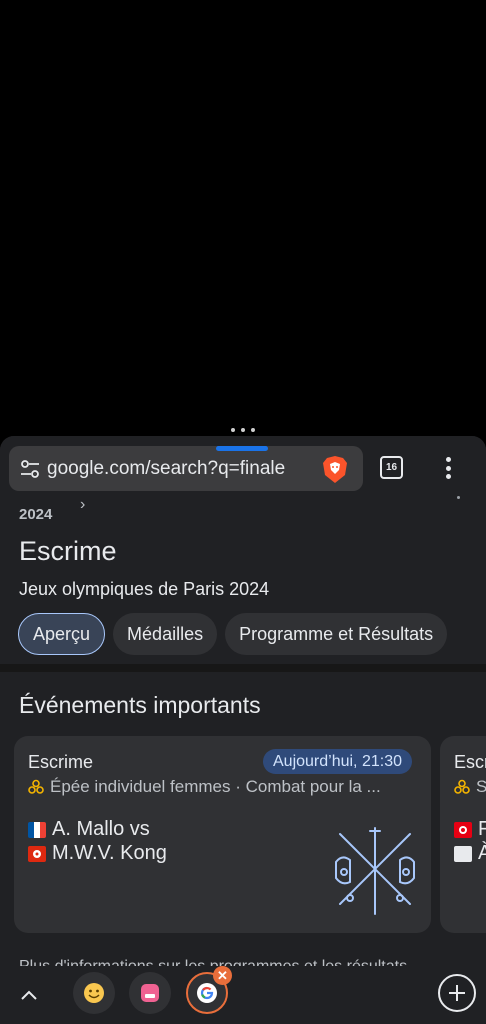 The width and height of the screenshot is (486, 1024). What do you see at coordinates (463, 853) in the screenshot?
I see `flag-icon` at bounding box center [463, 853].